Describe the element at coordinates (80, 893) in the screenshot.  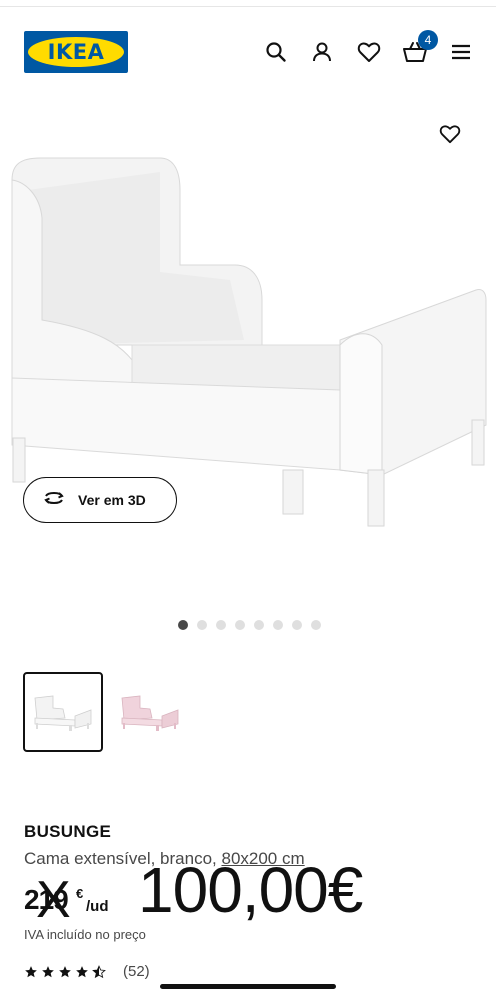
I see `old-price-currency: €` at that location.